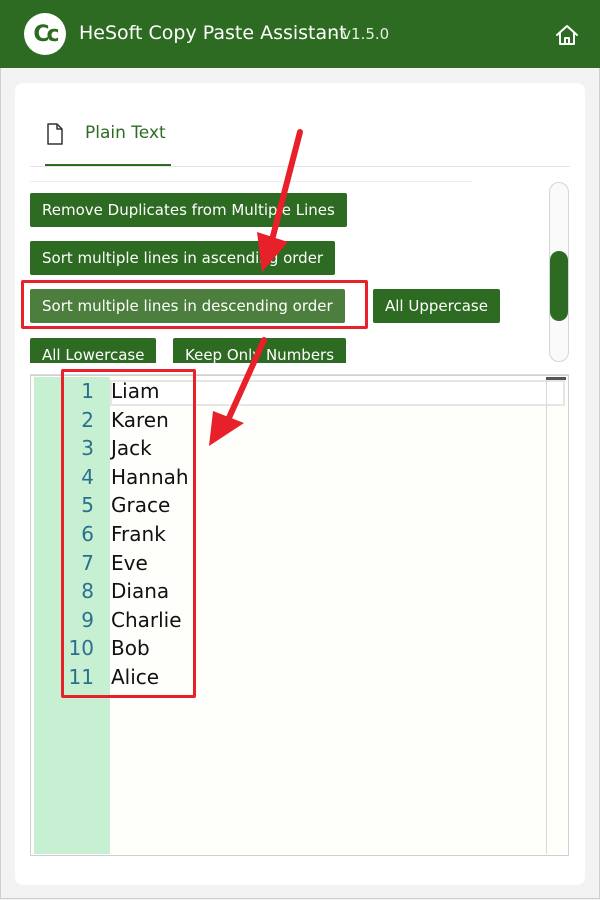  What do you see at coordinates (251, 181) in the screenshot?
I see `divider` at bounding box center [251, 181].